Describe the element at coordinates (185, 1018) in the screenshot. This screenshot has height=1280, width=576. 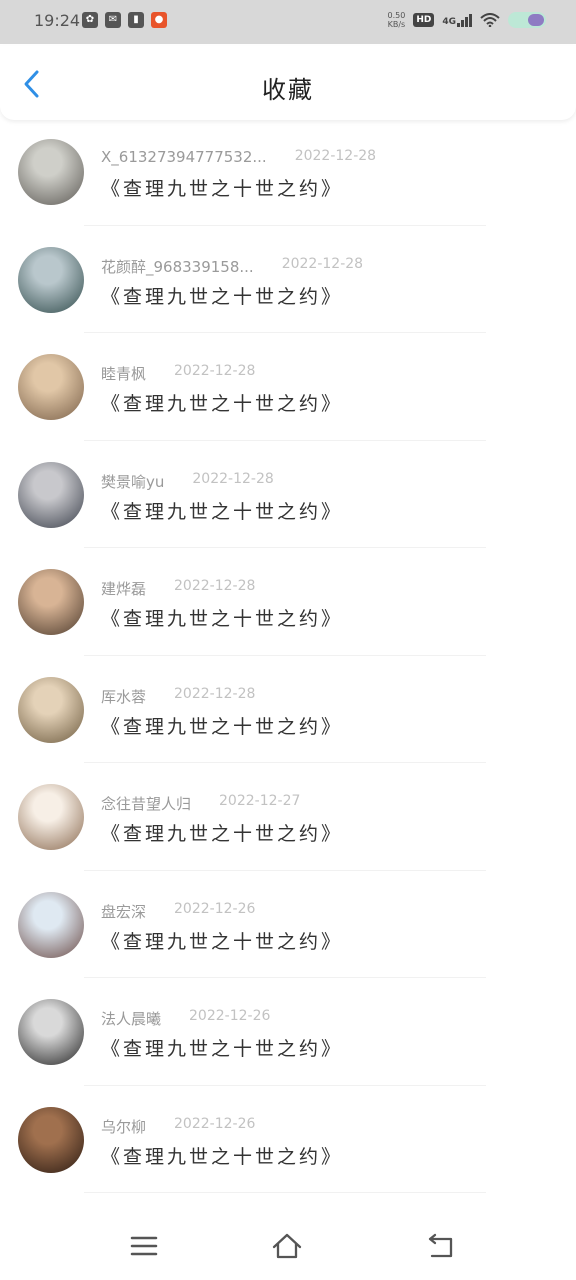
I see `item-meta: 法人晨曦 2022-12-26` at that location.